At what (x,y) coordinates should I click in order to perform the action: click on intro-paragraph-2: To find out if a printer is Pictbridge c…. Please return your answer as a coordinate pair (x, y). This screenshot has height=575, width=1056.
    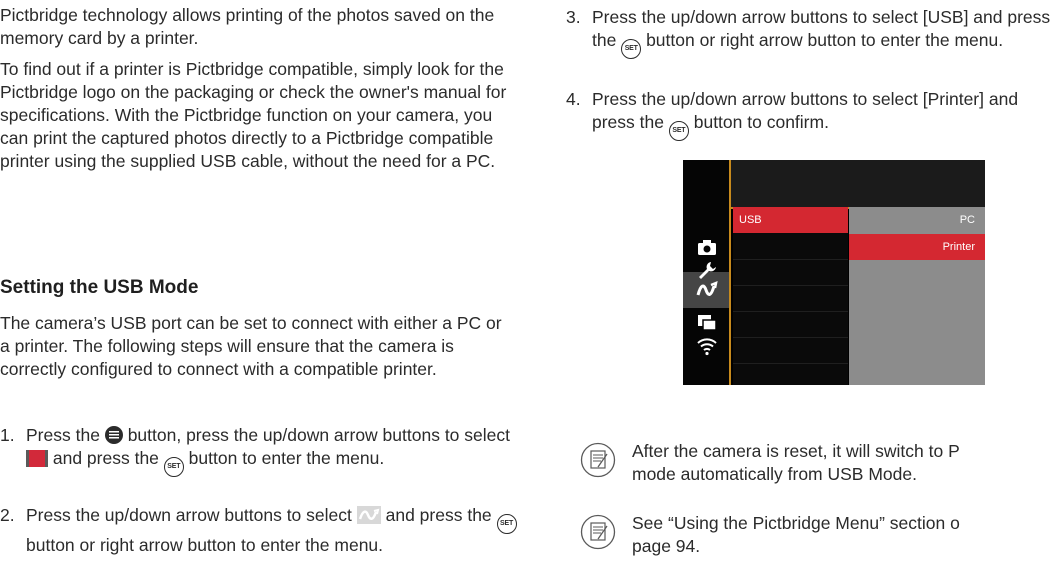
    Looking at the image, I should click on (253, 115).